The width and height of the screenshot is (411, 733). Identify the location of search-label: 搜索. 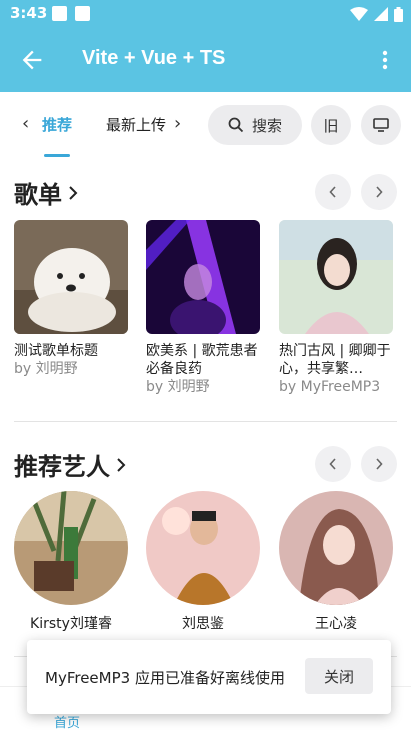
(266, 125).